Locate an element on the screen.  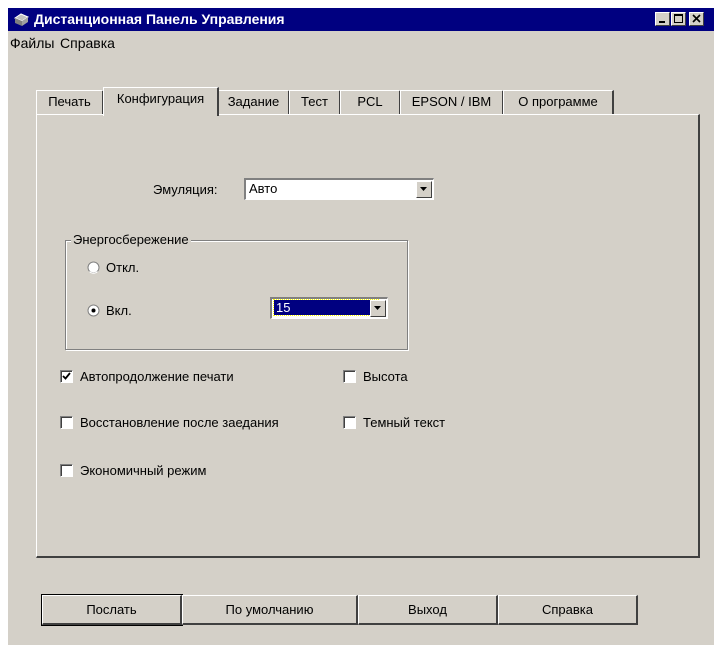
emulation-value: Авто is located at coordinates (263, 188).